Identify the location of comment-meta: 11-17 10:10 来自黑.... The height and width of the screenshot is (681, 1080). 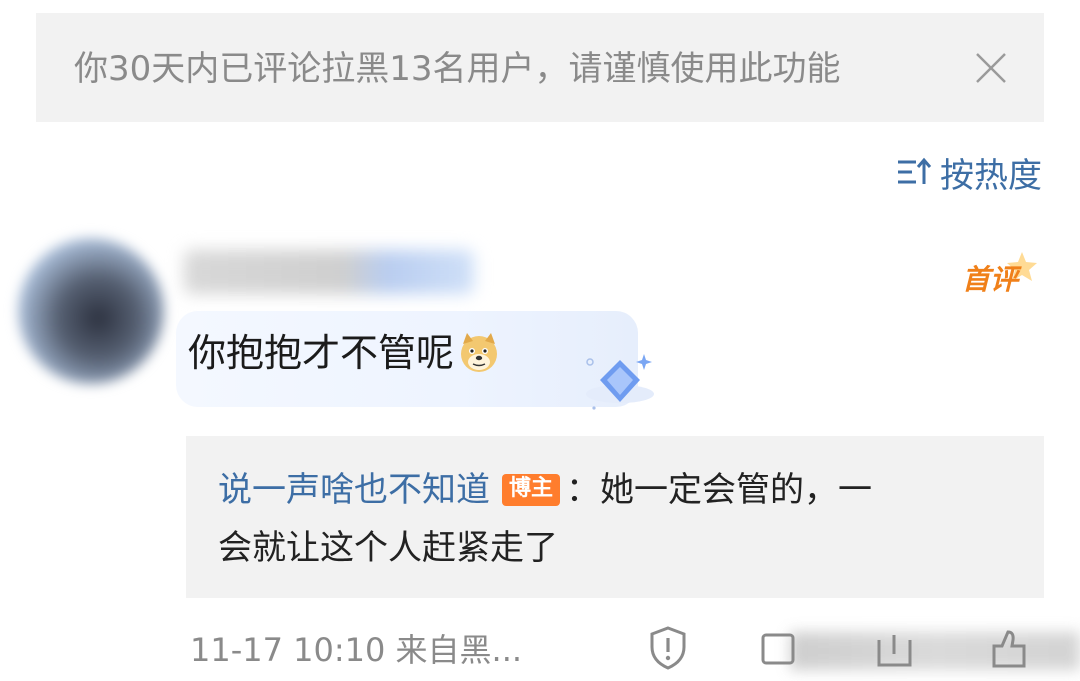
(356, 650).